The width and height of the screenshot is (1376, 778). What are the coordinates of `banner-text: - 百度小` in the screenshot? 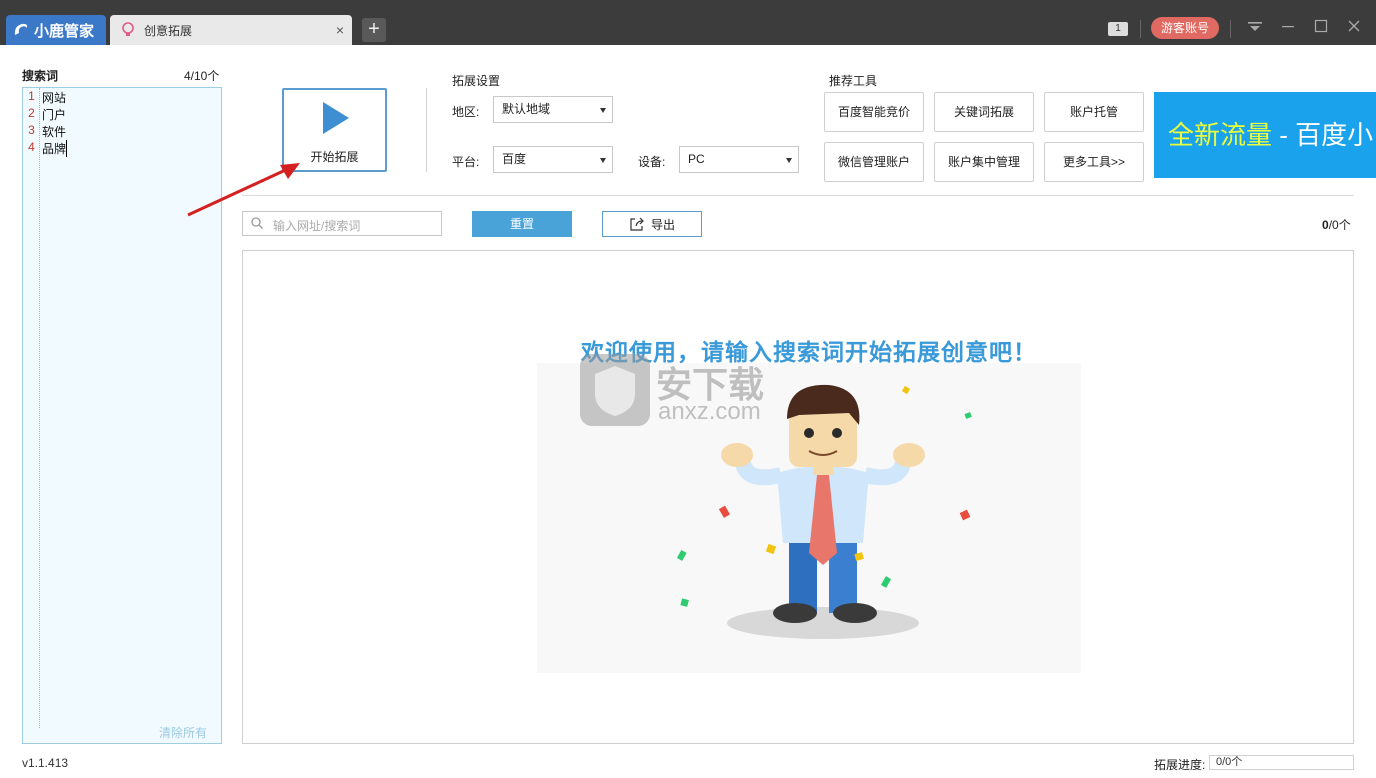 It's located at (1323, 135).